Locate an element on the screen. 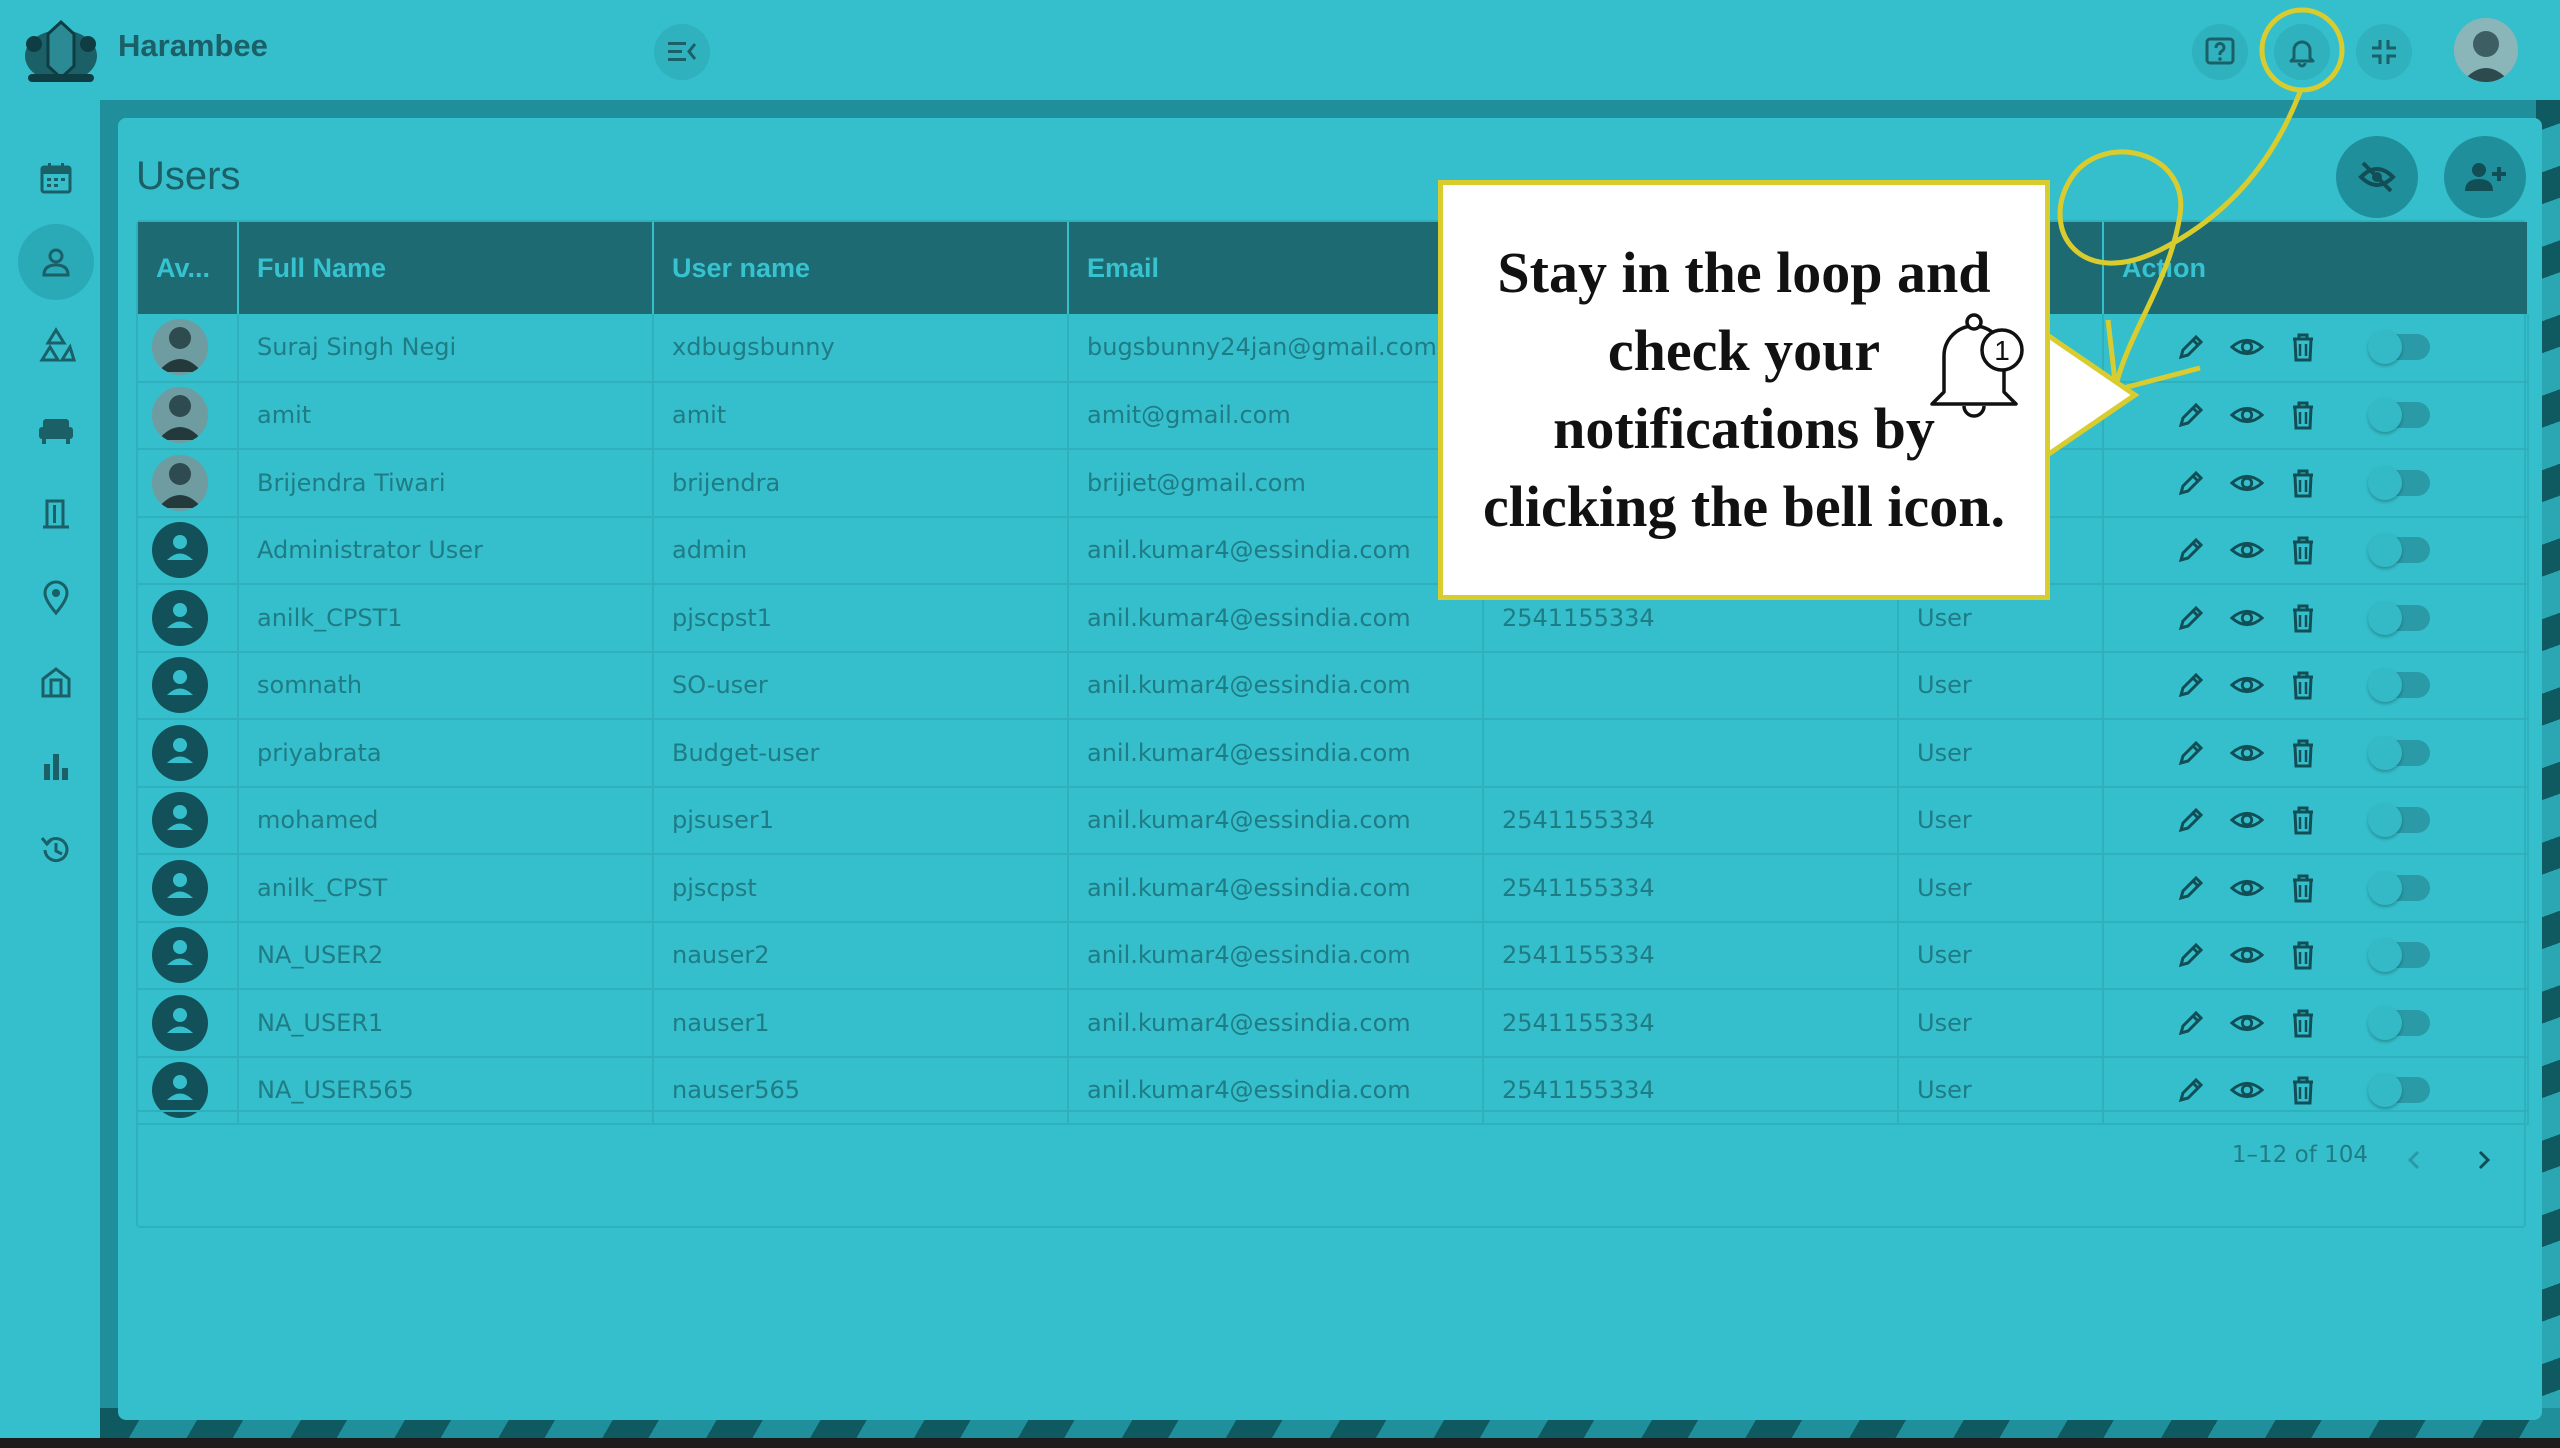 The height and width of the screenshot is (1448, 2560). sidebar-item-locations is located at coordinates (56, 598).